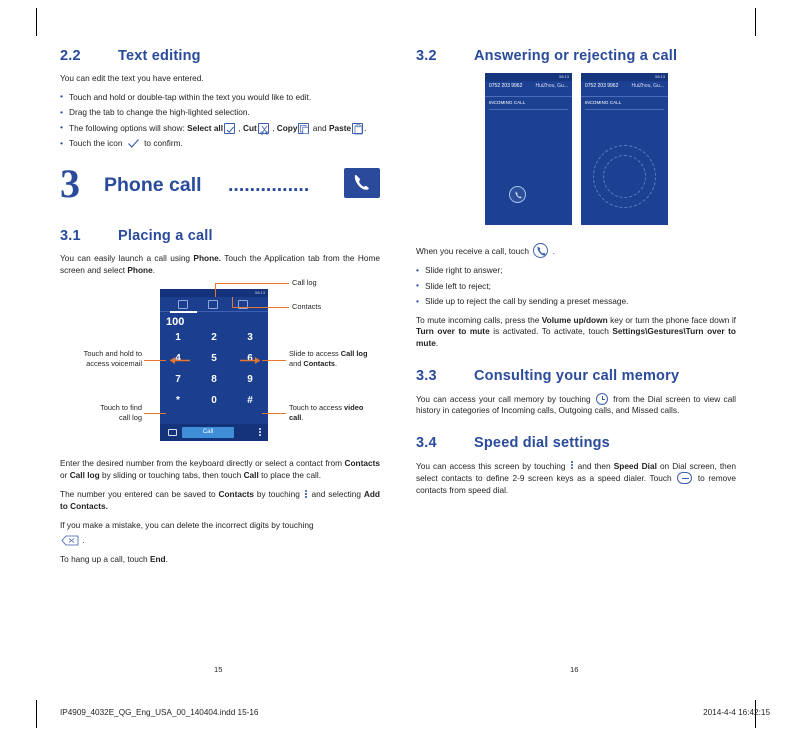  What do you see at coordinates (220, 56) in the screenshot?
I see `heading-2-2: 2.2 Text editing` at bounding box center [220, 56].